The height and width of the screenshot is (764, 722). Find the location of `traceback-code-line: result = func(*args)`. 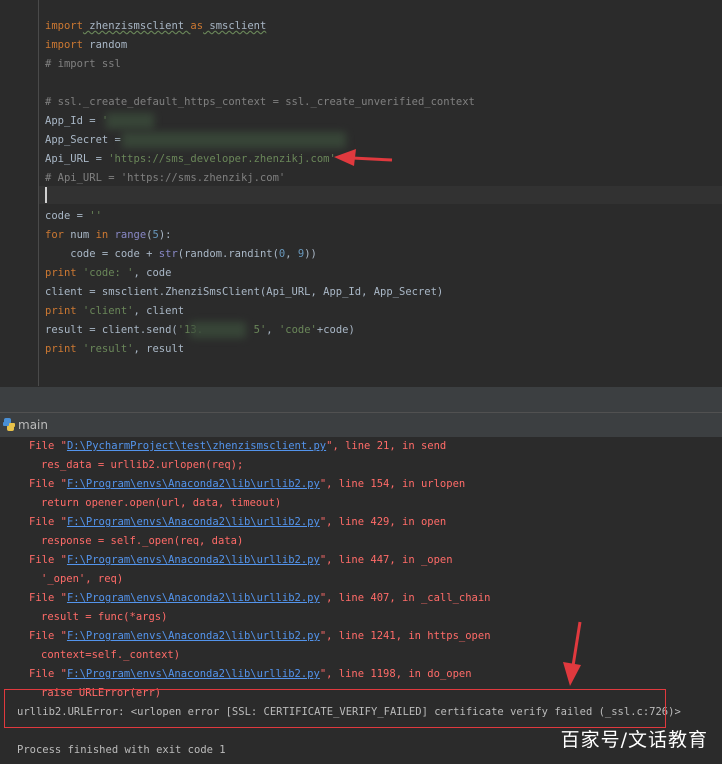

traceback-code-line: result = func(*args) is located at coordinates (104, 617).